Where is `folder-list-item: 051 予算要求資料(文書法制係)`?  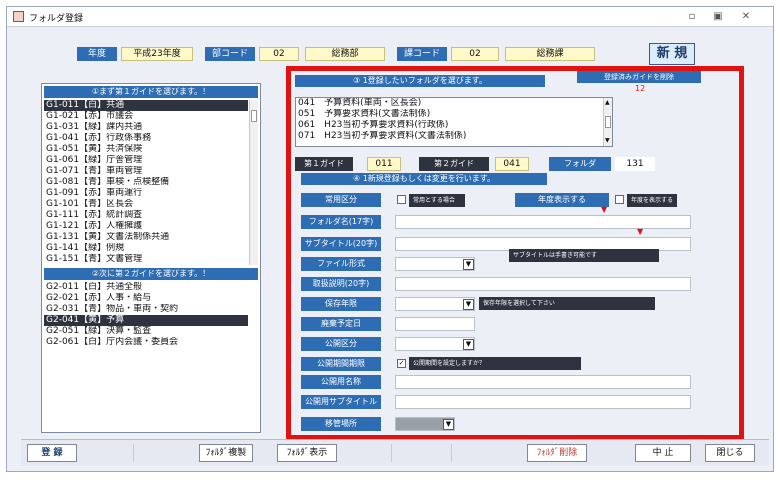 folder-list-item: 051 予算要求資料(文書法制係) is located at coordinates (454, 114).